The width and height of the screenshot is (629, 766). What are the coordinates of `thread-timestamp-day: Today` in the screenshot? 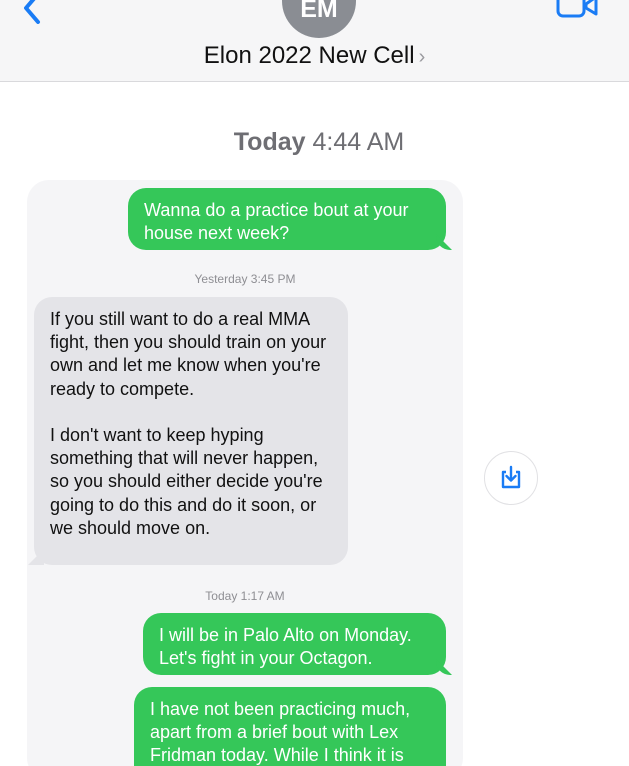 It's located at (269, 142).